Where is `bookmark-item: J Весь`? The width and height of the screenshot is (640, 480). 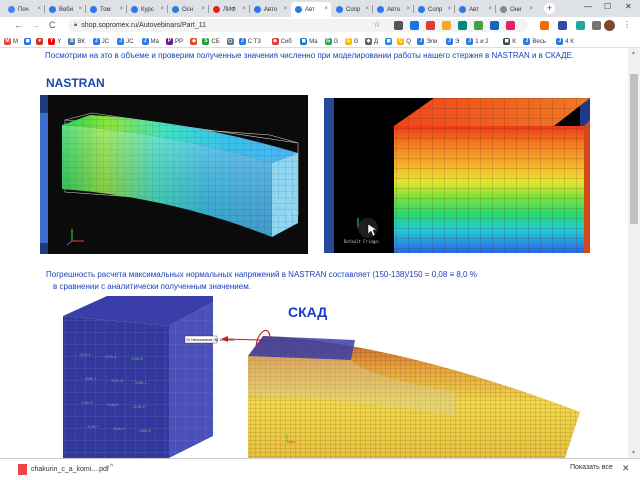
bookmark-item: J Весь is located at coordinates (534, 41).